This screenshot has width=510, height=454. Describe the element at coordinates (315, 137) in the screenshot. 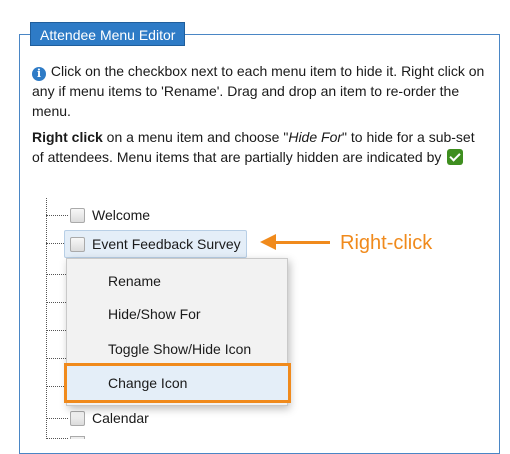

I see `hide-for-italic: Hide For` at that location.